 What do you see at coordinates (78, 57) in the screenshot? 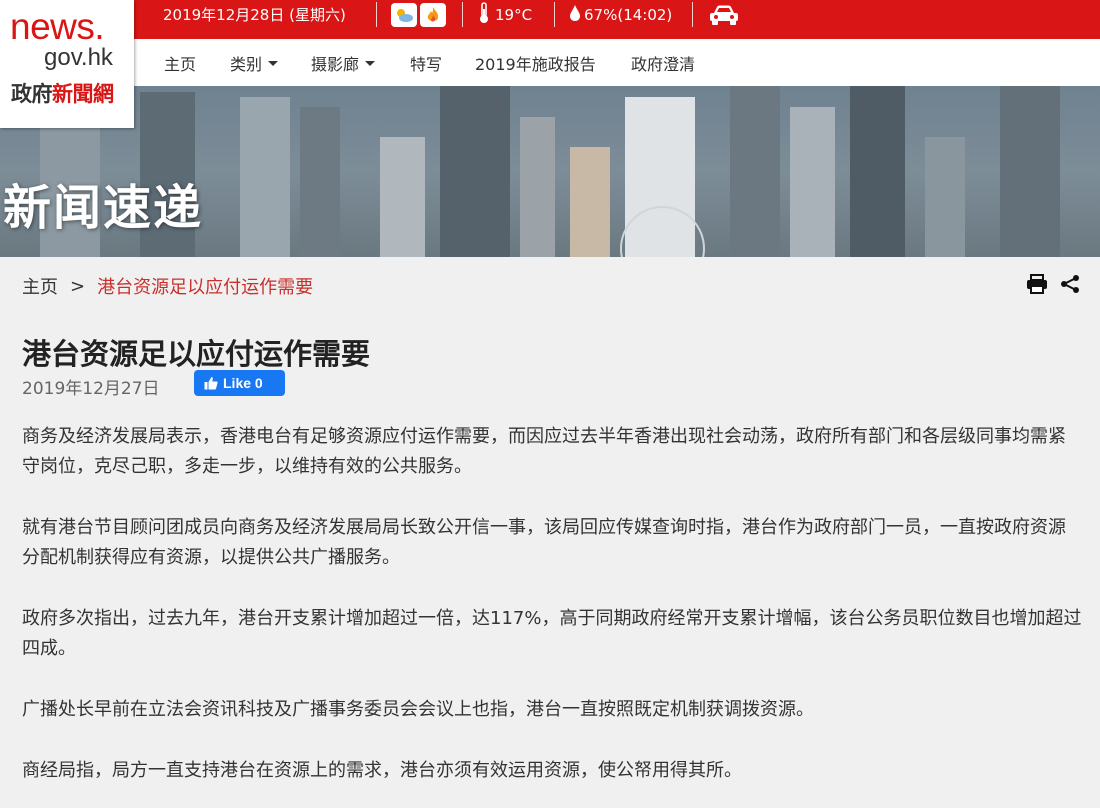
I see `logo-line-2: gov.hk` at bounding box center [78, 57].